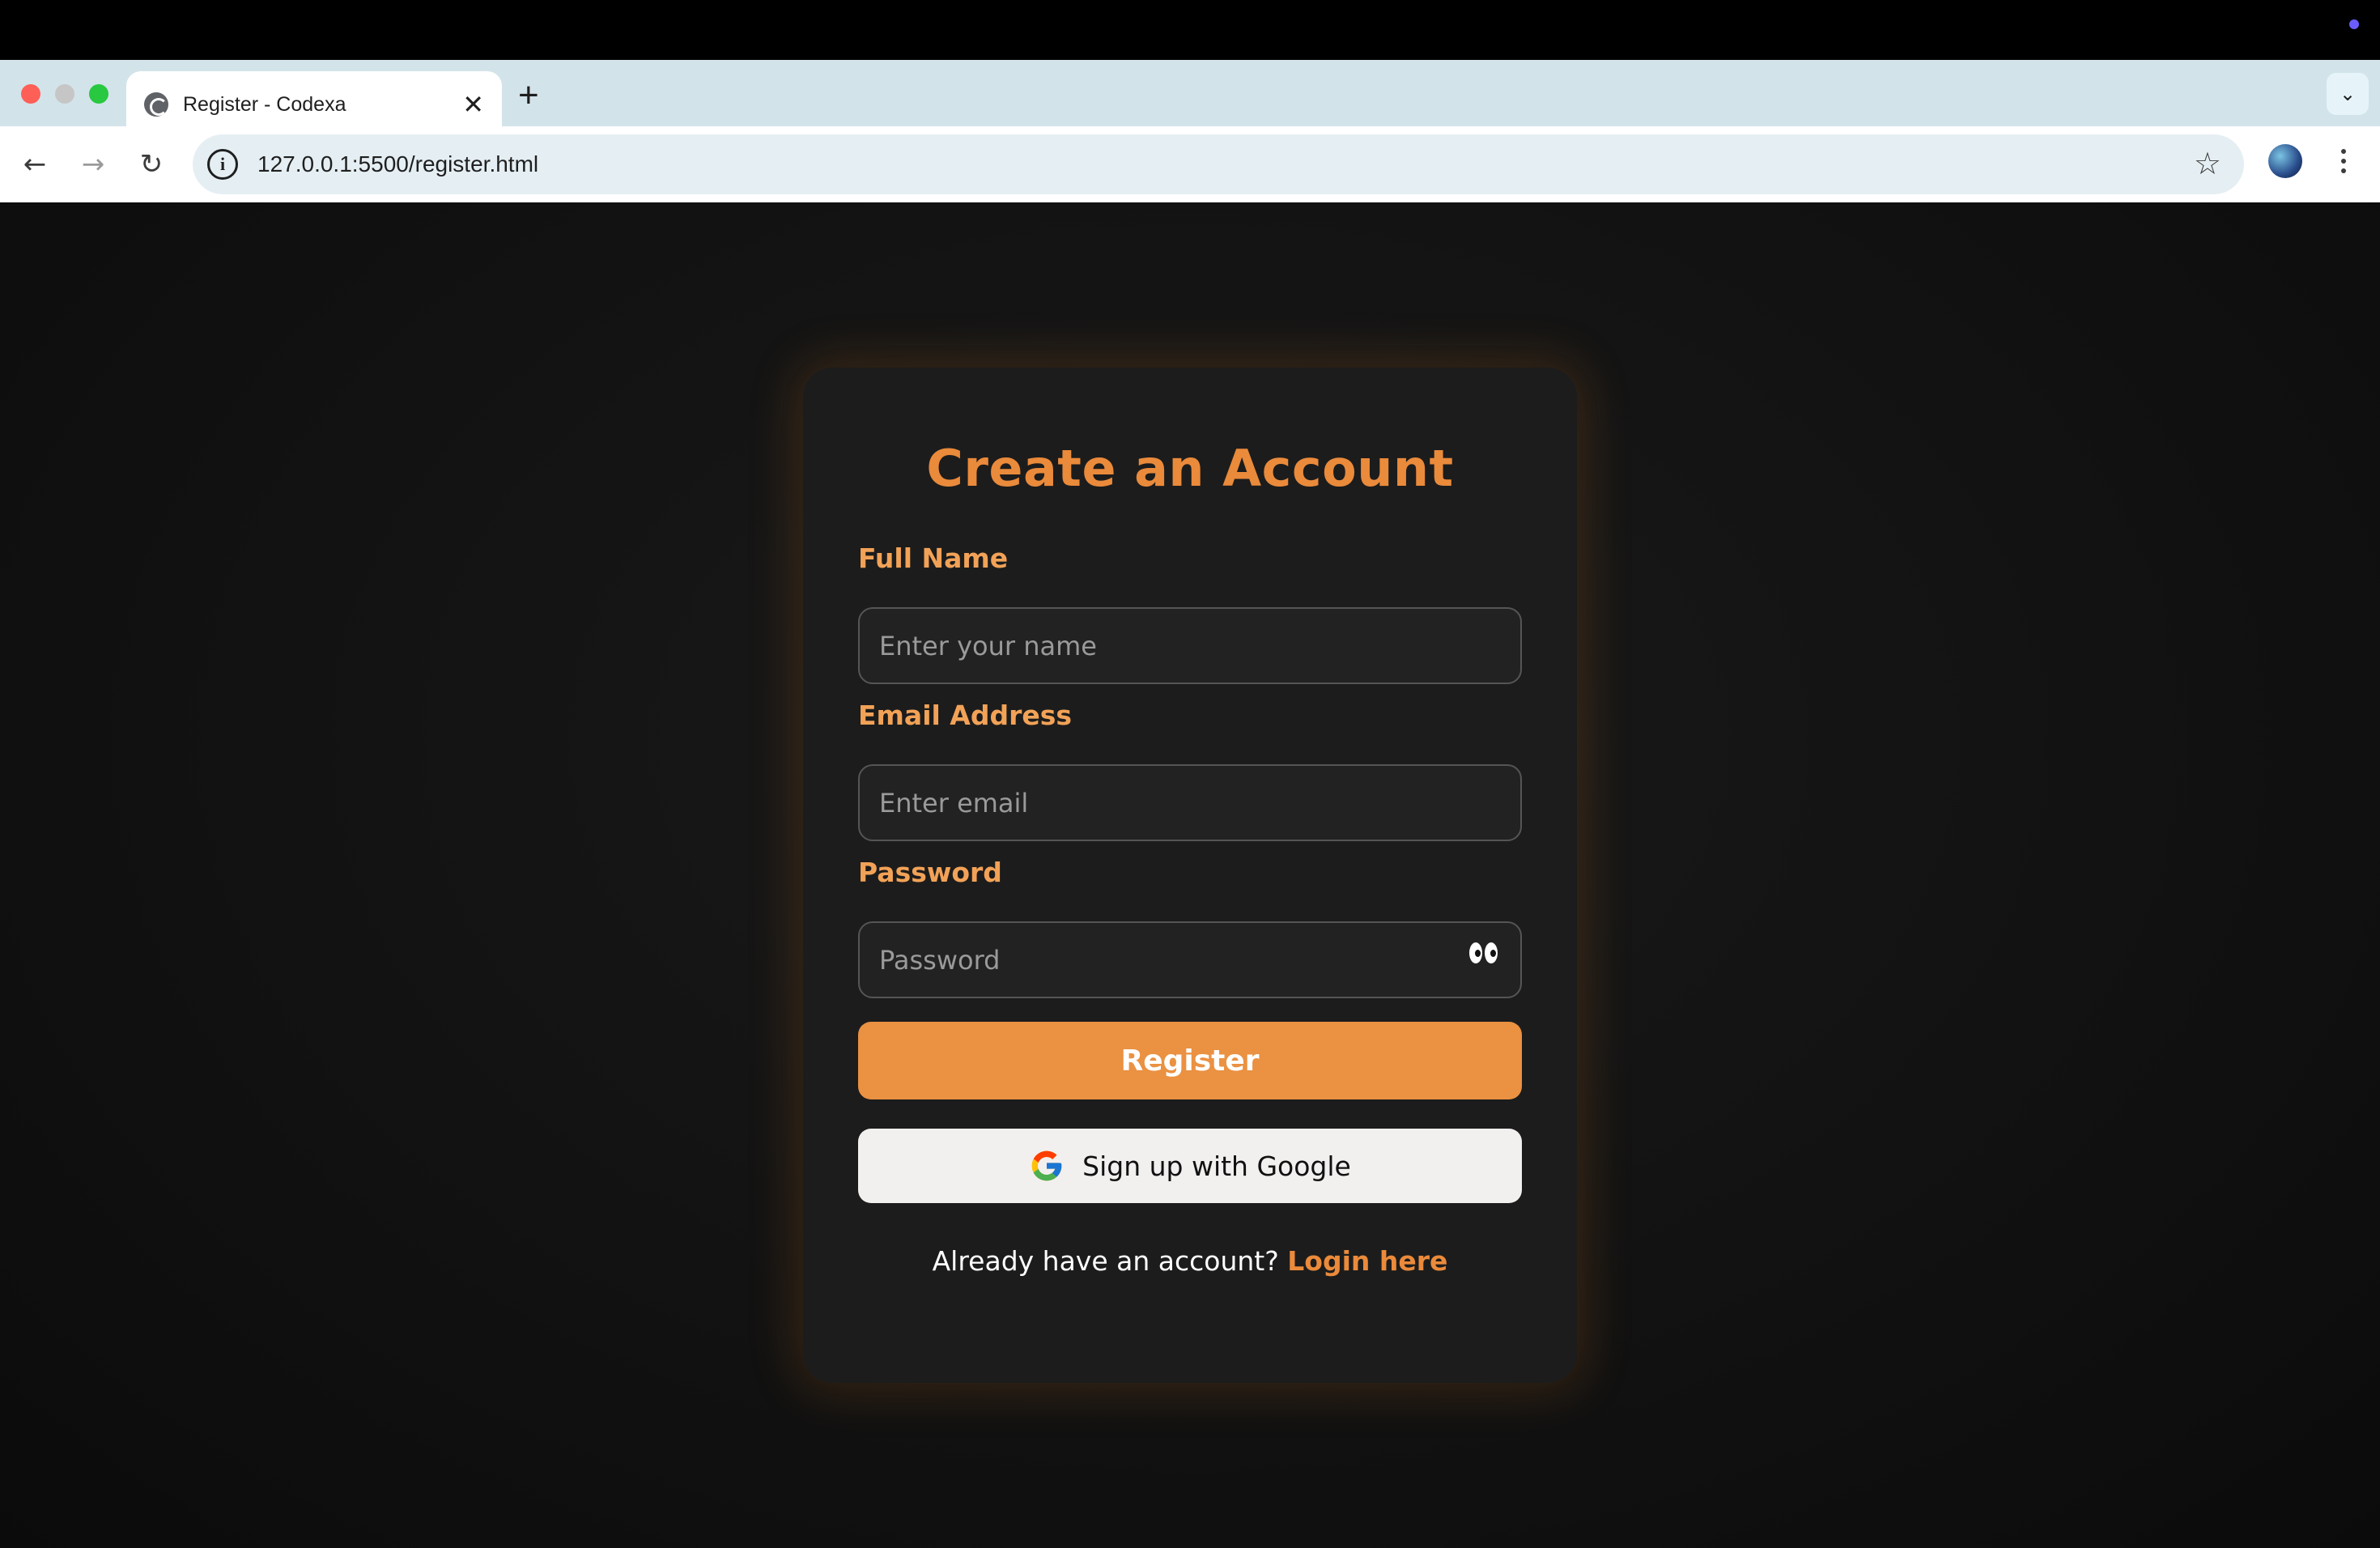 The height and width of the screenshot is (1548, 2380). What do you see at coordinates (2348, 94) in the screenshot?
I see `chevron-down-icon: ⌄` at bounding box center [2348, 94].